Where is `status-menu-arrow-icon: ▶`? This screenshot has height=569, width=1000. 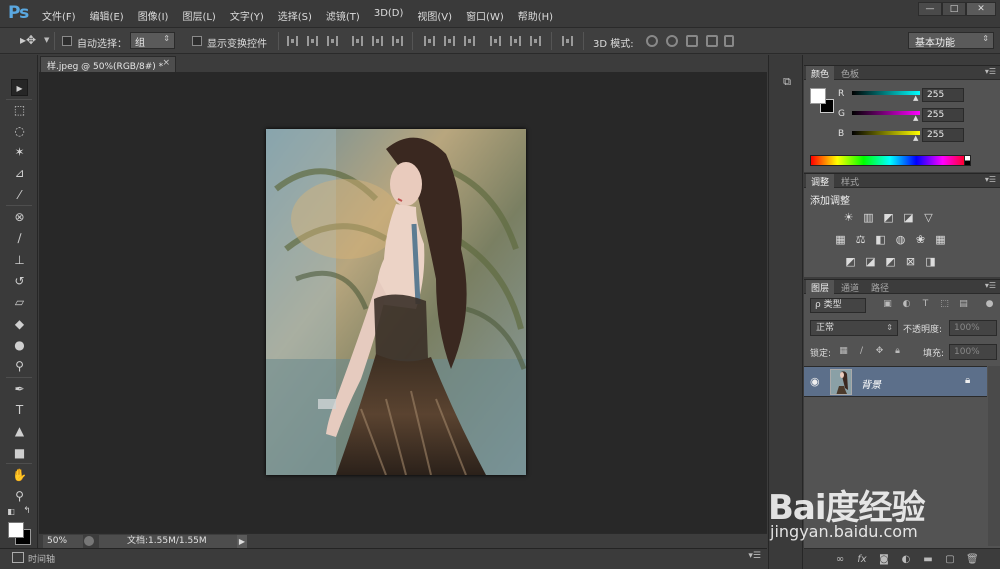 status-menu-arrow-icon: ▶ is located at coordinates (242, 541).